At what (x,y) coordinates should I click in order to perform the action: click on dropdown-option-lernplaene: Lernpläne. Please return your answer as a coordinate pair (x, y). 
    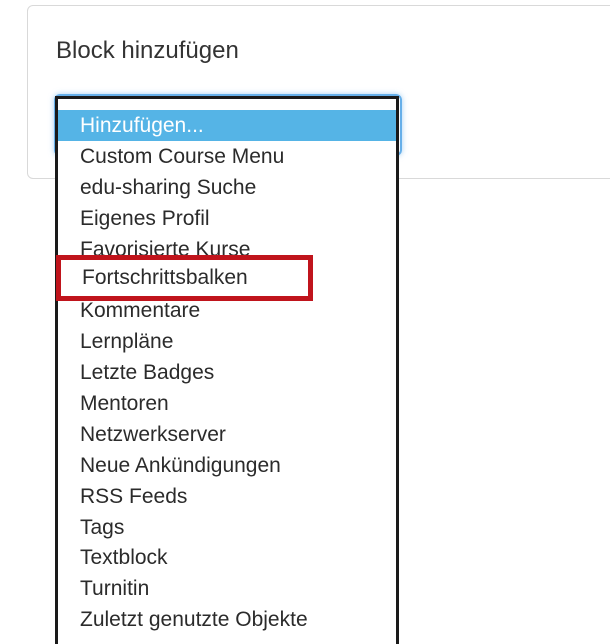
    Looking at the image, I should click on (227, 341).